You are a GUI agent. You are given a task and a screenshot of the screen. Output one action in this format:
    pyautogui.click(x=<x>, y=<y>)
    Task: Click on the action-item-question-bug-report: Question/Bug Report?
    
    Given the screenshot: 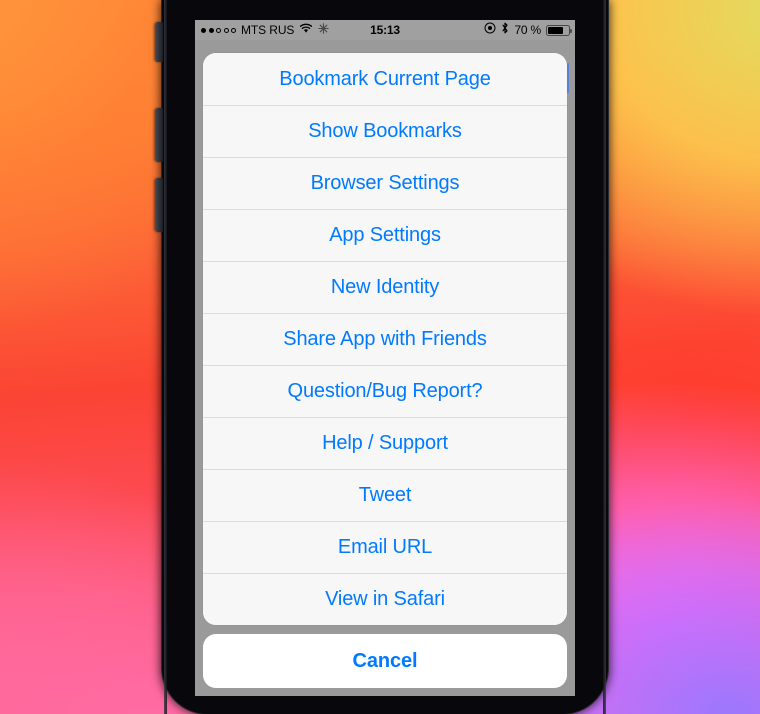 What is the action you would take?
    pyautogui.click(x=385, y=391)
    